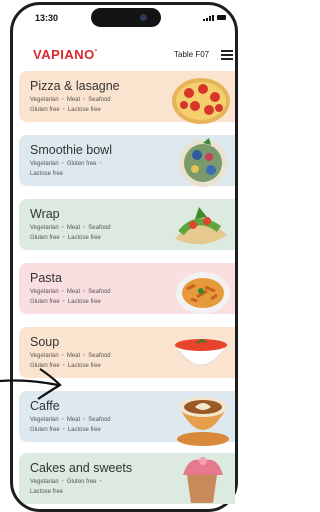 Image resolution: width=320 pixels, height=512 pixels. Describe the element at coordinates (200, 226) in the screenshot. I see `wrap-icon` at that location.